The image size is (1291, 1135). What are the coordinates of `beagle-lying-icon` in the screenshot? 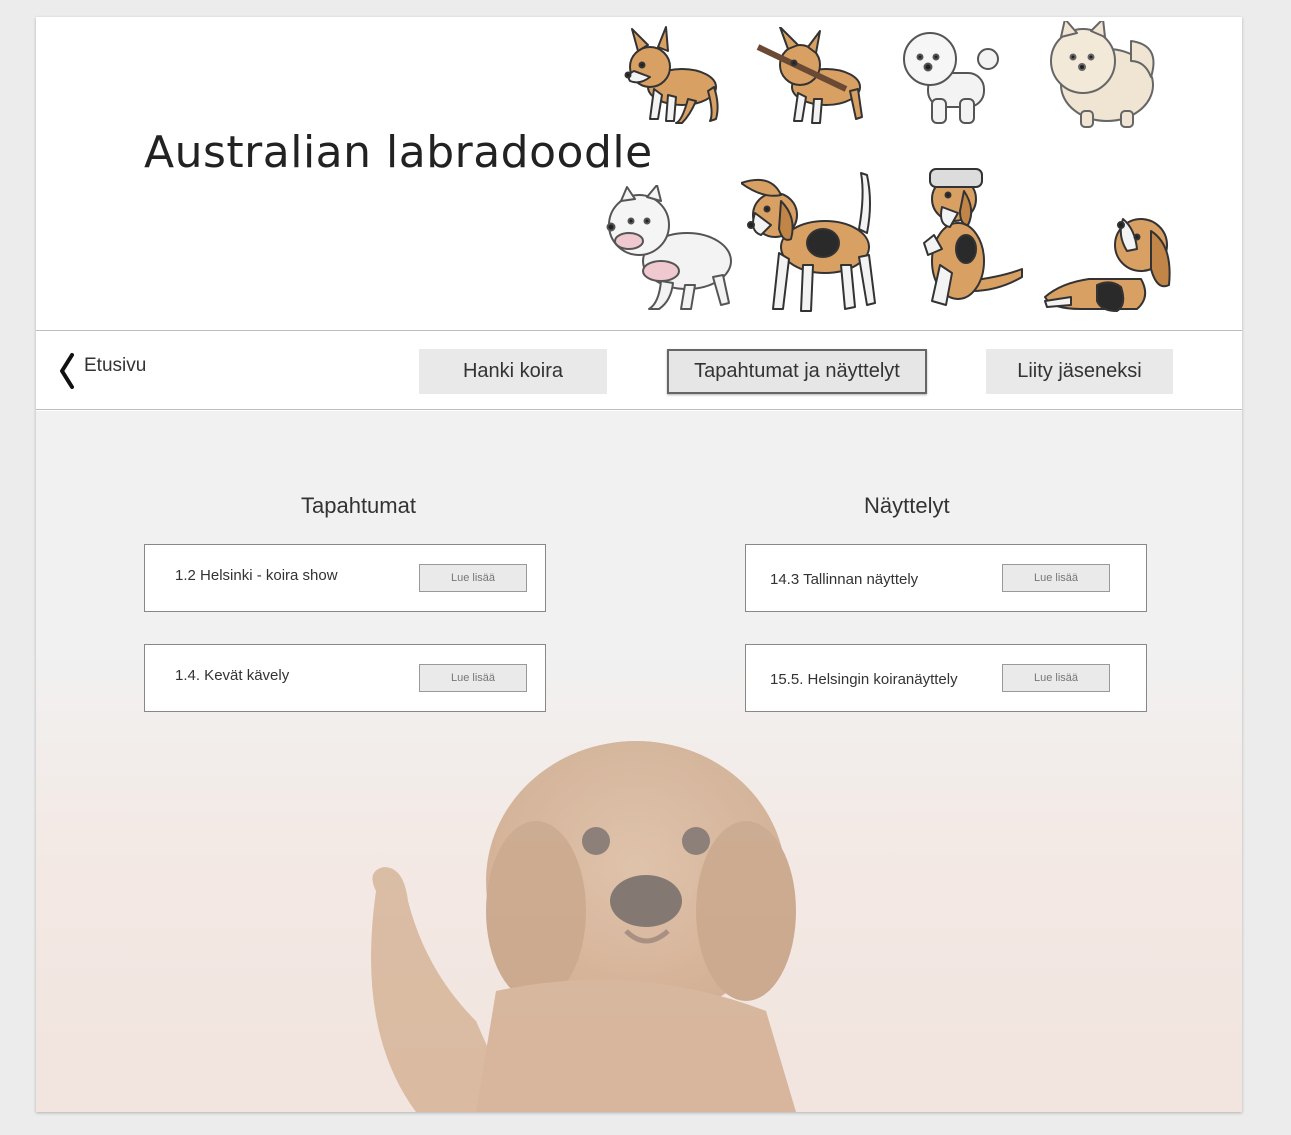 It's located at (1107, 265).